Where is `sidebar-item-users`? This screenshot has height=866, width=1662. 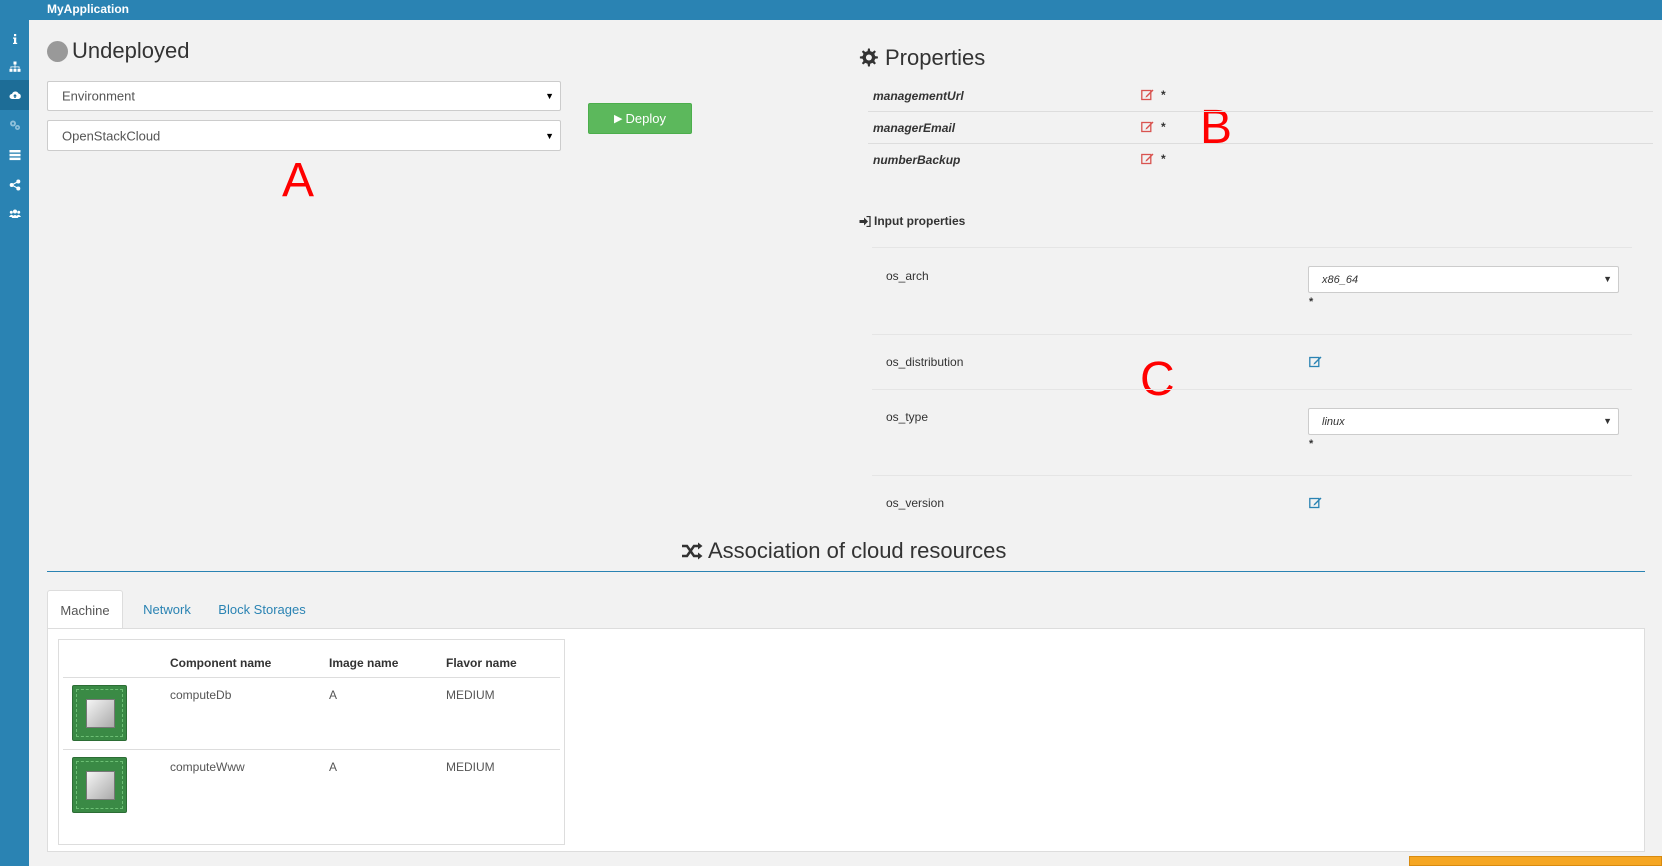 sidebar-item-users is located at coordinates (14, 214).